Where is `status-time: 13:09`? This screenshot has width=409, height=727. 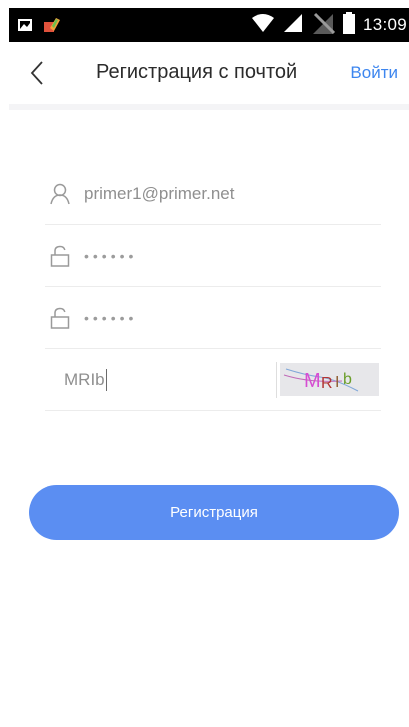 status-time: 13:09 is located at coordinates (384, 24).